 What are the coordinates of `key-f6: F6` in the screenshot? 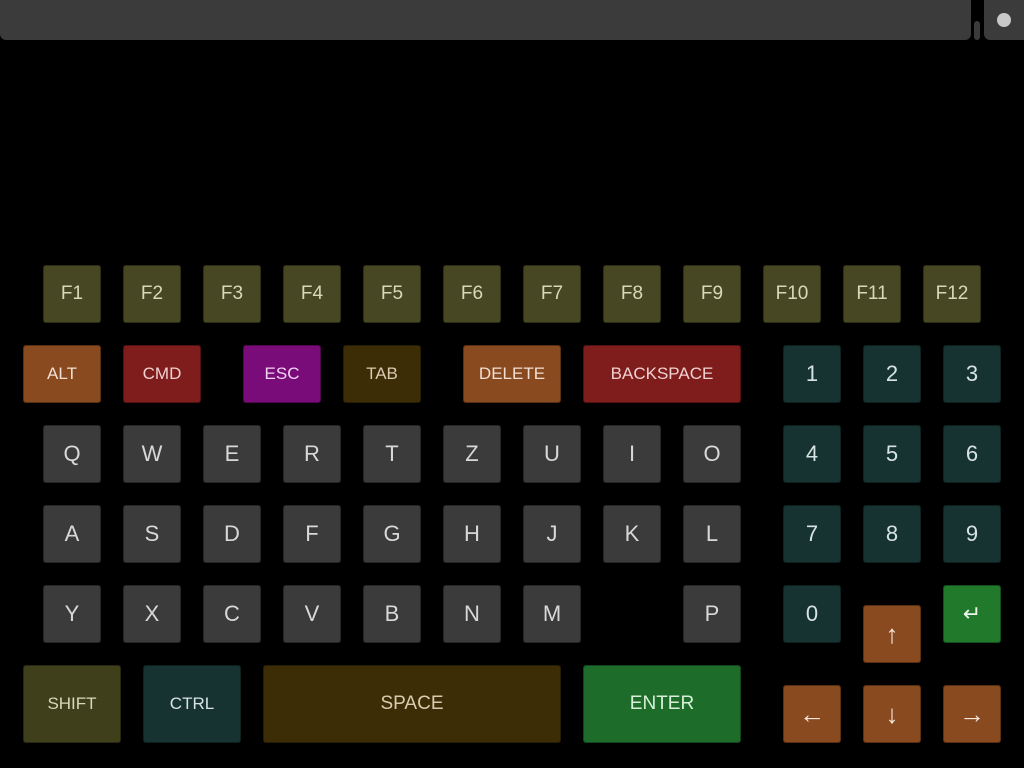 It's located at (472, 294).